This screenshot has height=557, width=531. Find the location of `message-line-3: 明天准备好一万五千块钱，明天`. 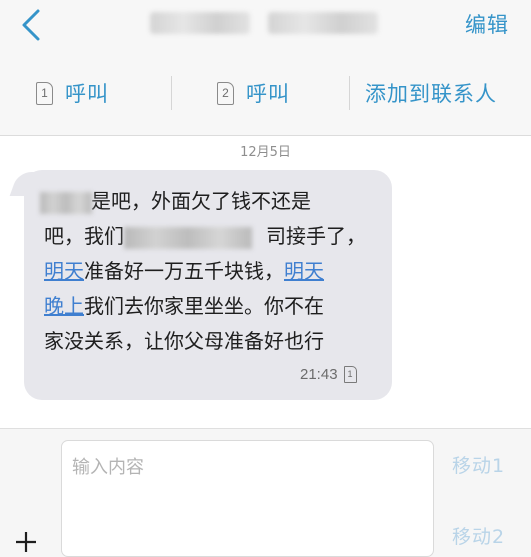

message-line-3: 明天准备好一万五千块钱，明天 is located at coordinates (184, 271).